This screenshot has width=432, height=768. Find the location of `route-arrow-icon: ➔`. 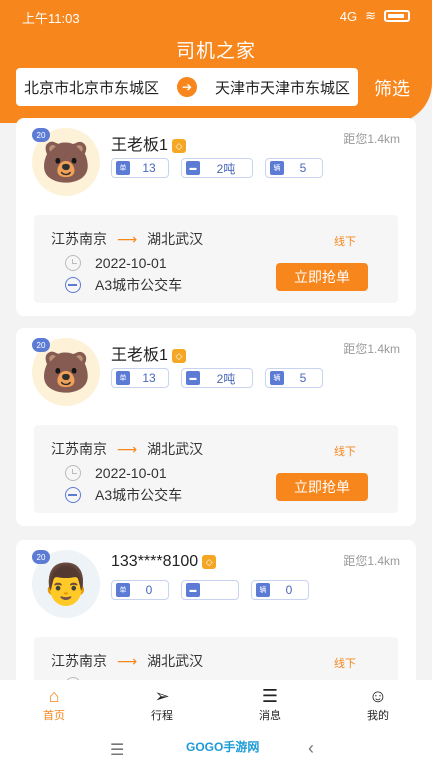

route-arrow-icon: ➔ is located at coordinates (187, 87).